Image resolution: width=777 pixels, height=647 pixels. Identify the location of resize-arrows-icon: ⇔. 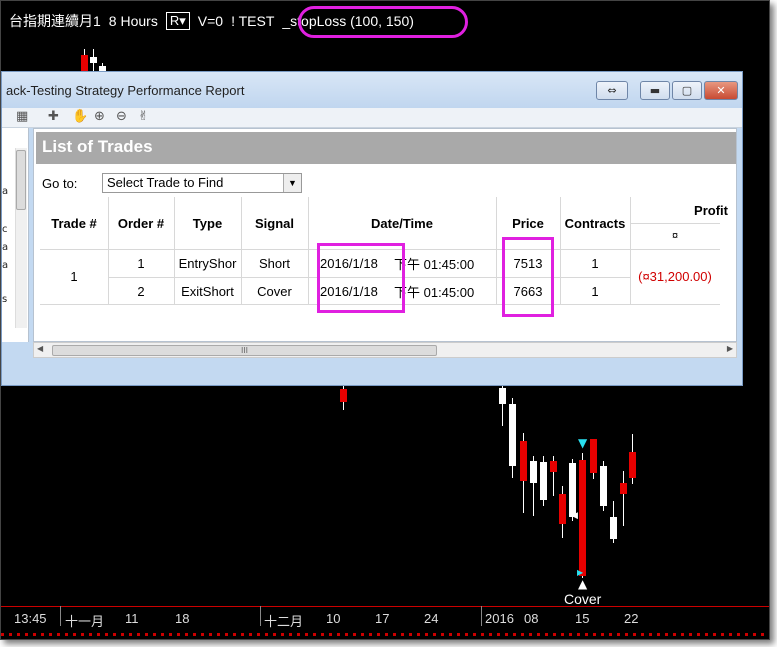
(612, 90).